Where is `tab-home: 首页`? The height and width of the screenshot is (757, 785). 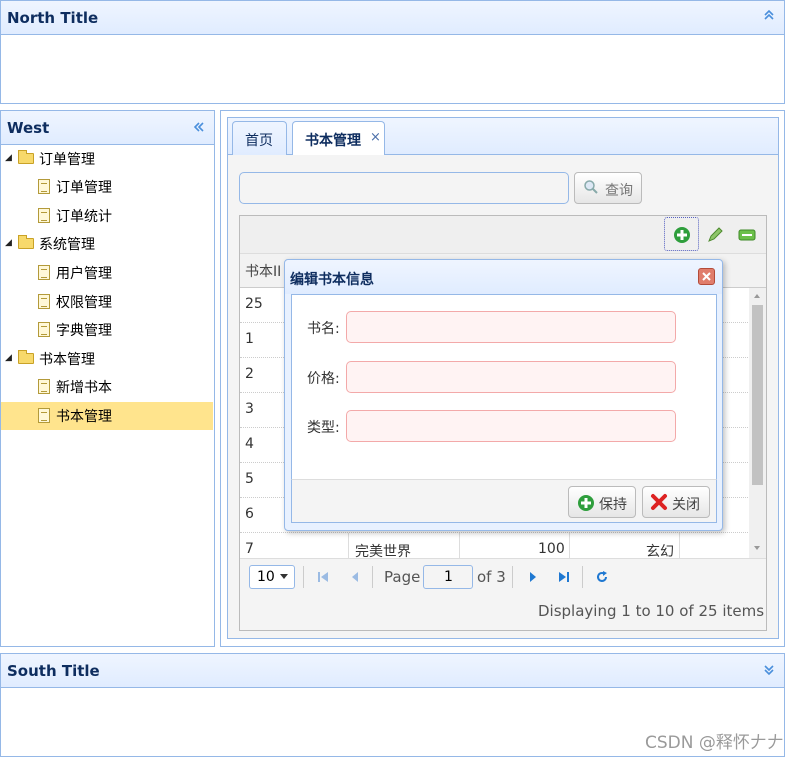
tab-home: 首页 is located at coordinates (259, 138).